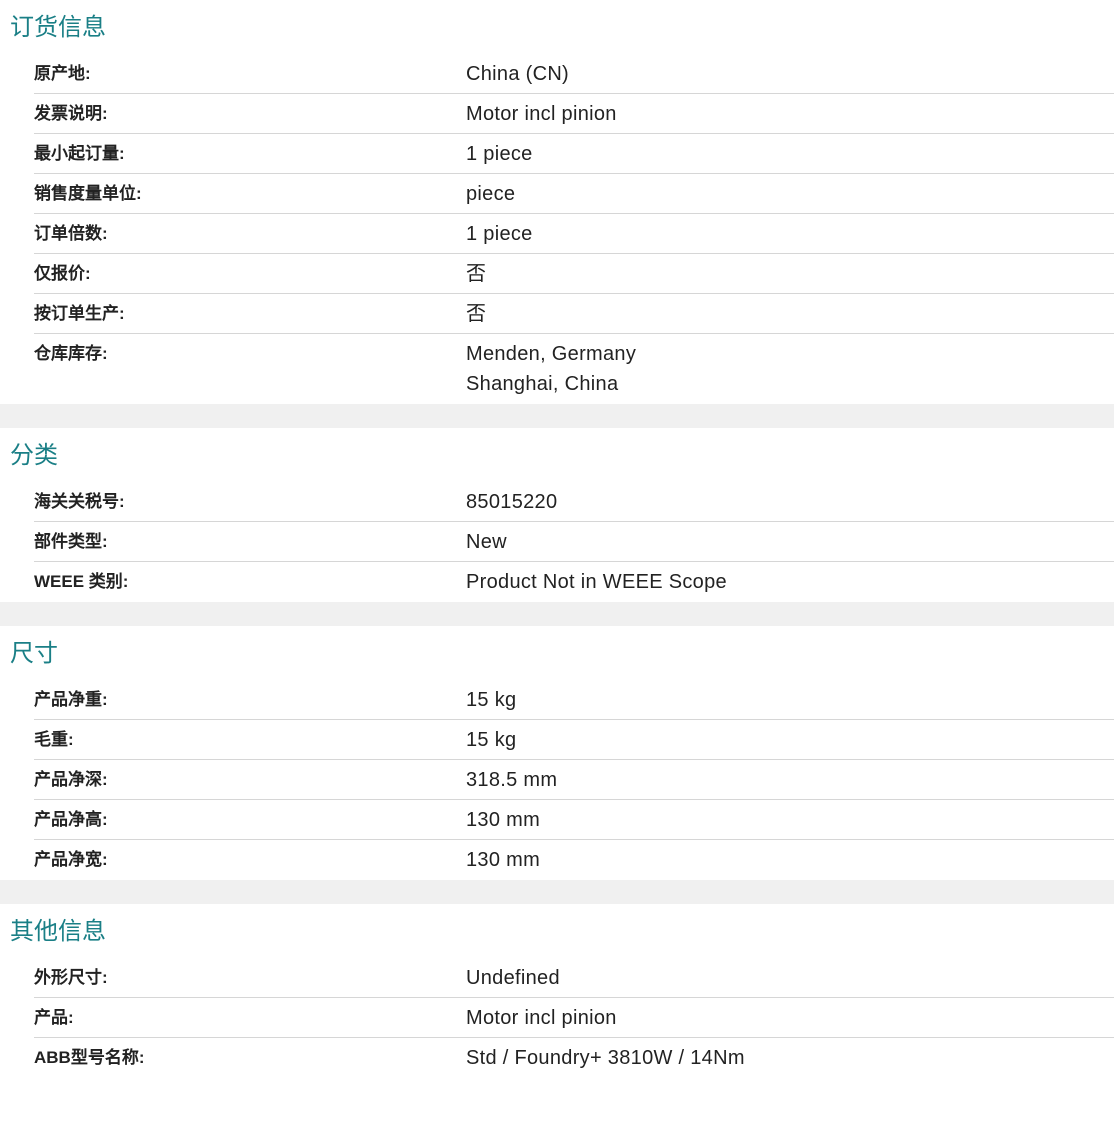 This screenshot has width=1114, height=1138. What do you see at coordinates (574, 194) in the screenshot?
I see `spec-row-sales-unit: 销售度量单位: piece` at bounding box center [574, 194].